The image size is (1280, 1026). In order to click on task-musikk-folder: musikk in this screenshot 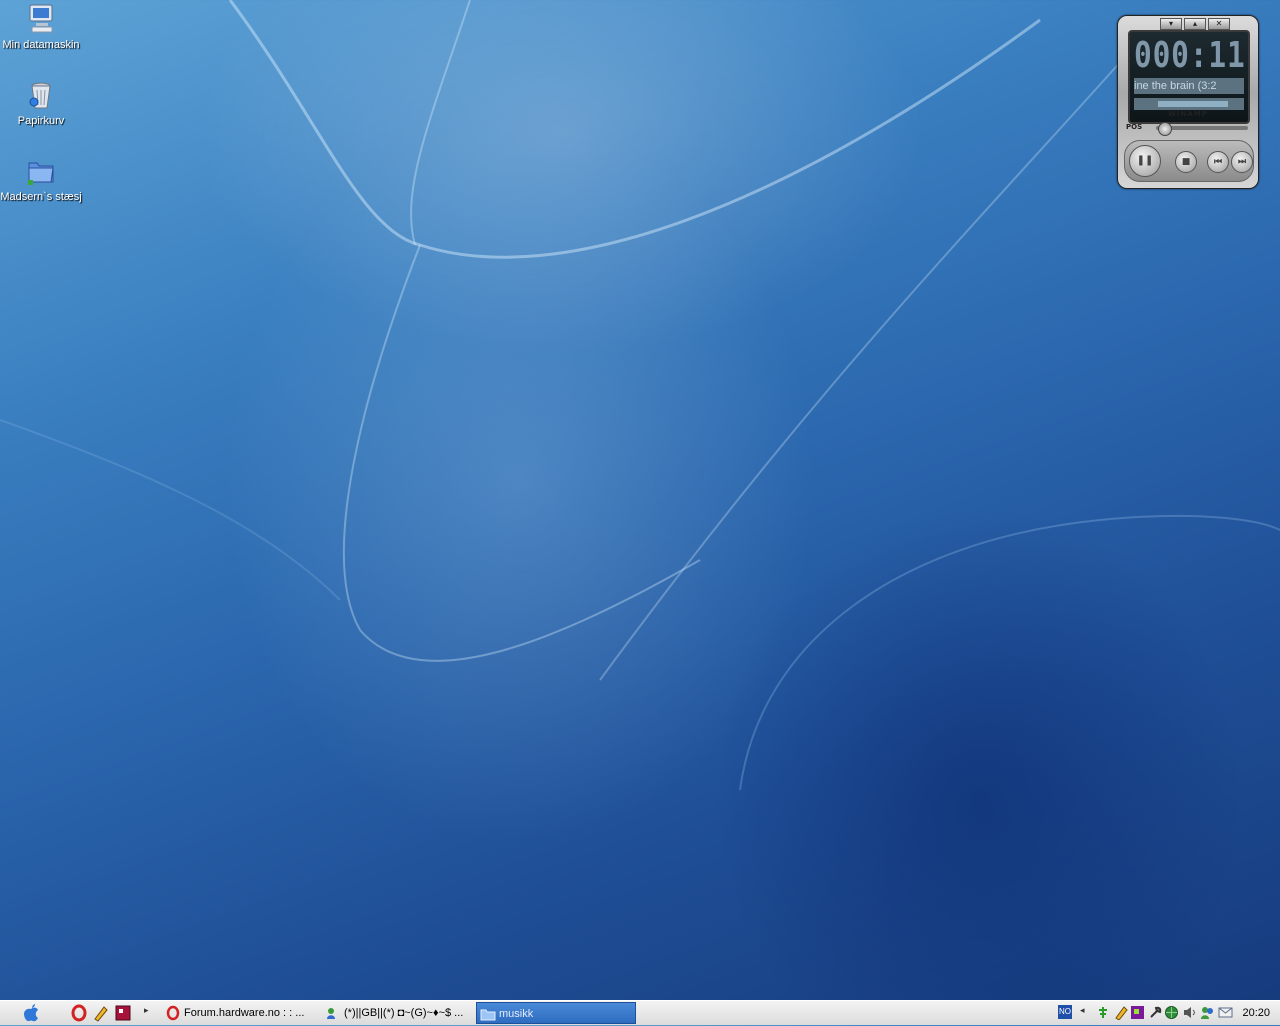, I will do `click(556, 1013)`.